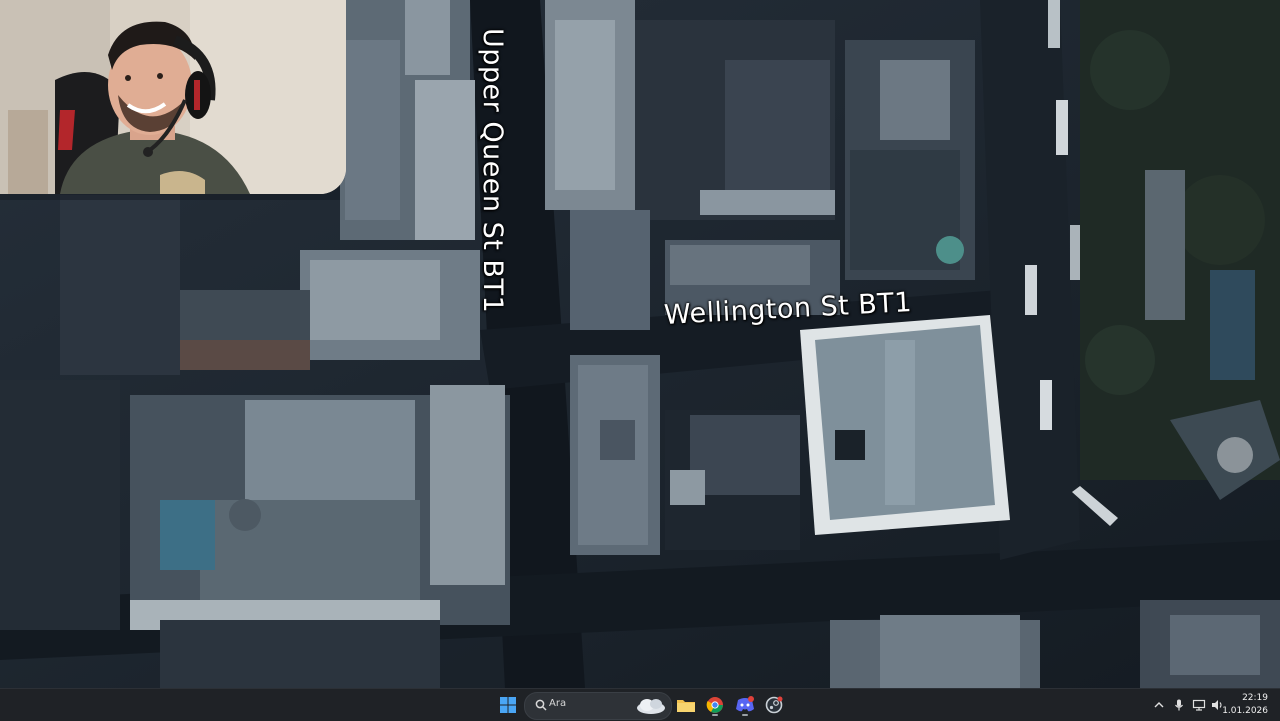  What do you see at coordinates (651, 706) in the screenshot?
I see `search-highlight-weather-icon` at bounding box center [651, 706].